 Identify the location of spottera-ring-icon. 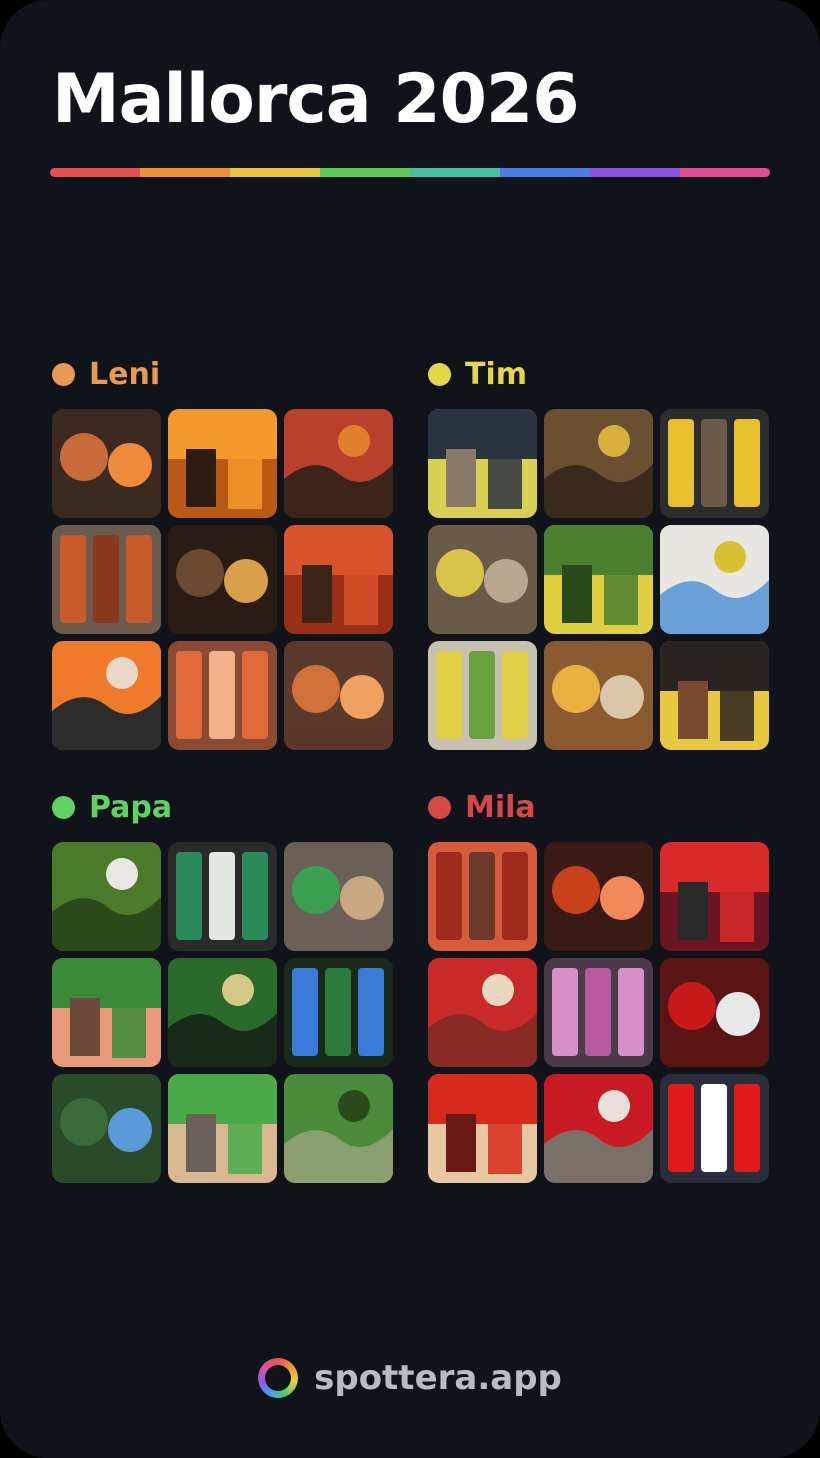
(278, 1378).